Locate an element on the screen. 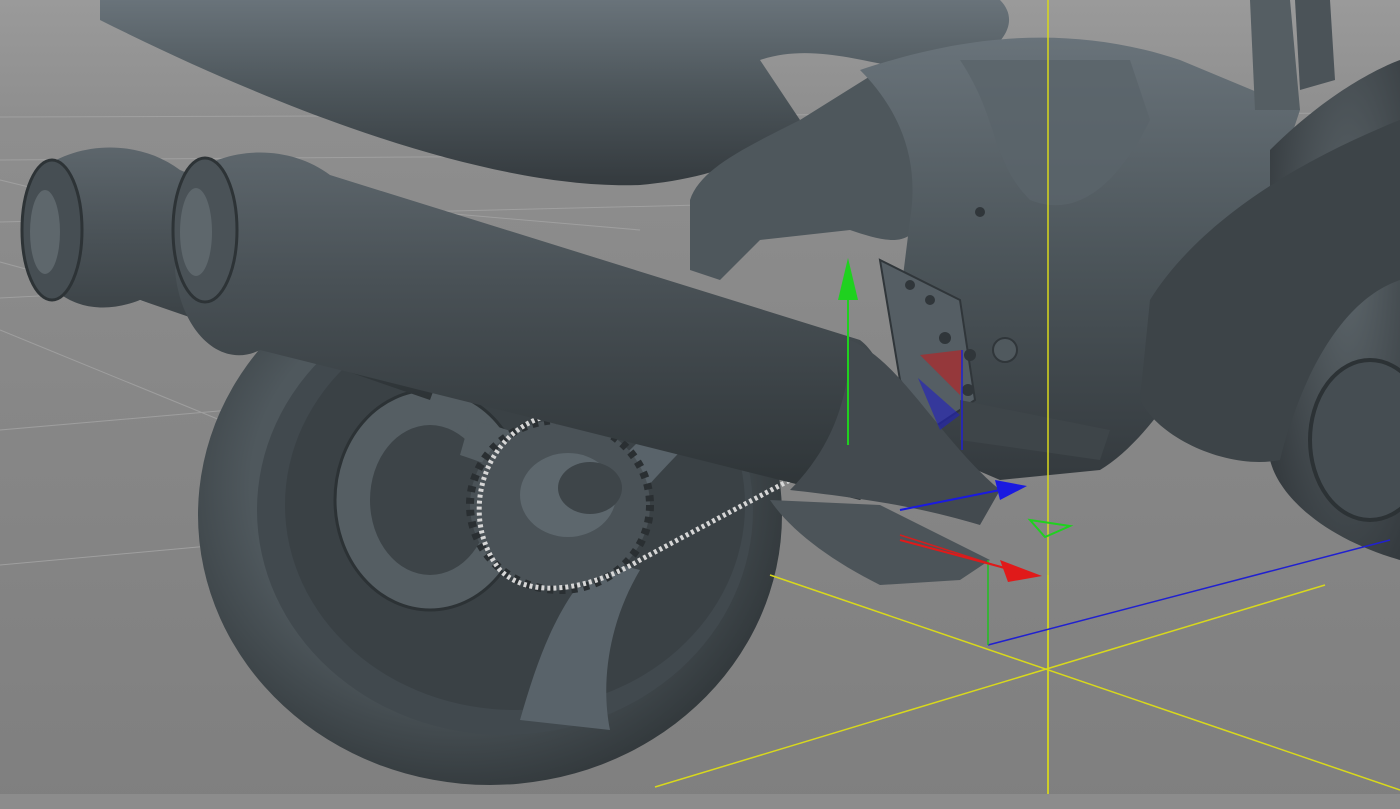 This screenshot has height=809, width=1400. viewport-footer is located at coordinates (700, 801).